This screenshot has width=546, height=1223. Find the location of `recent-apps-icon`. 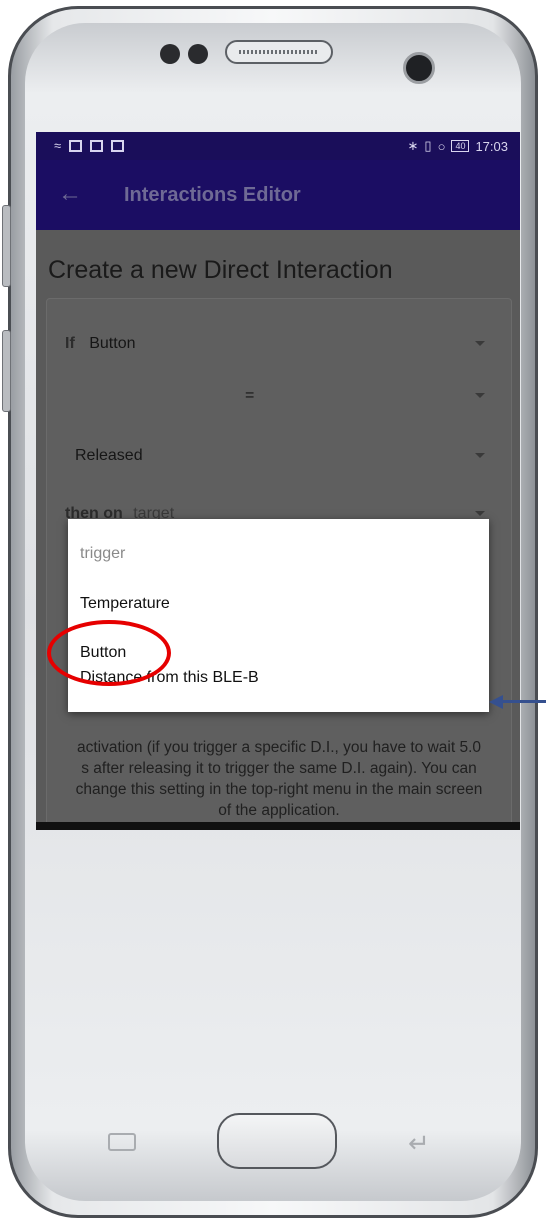

recent-apps-icon is located at coordinates (122, 1142).